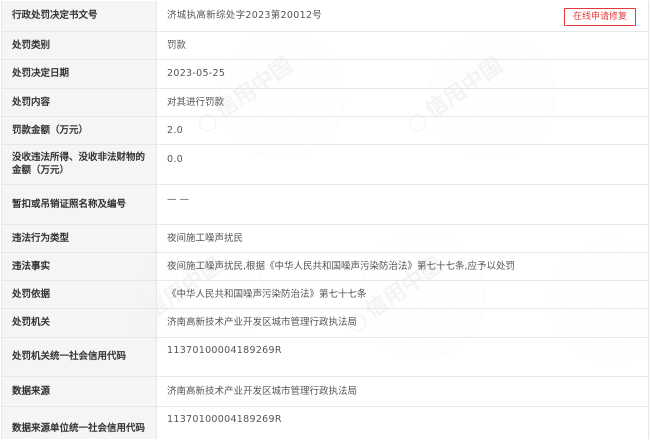 Image resolution: width=650 pixels, height=440 pixels. I want to click on row-value: 夜间施工噪声扰民, so click(402, 238).